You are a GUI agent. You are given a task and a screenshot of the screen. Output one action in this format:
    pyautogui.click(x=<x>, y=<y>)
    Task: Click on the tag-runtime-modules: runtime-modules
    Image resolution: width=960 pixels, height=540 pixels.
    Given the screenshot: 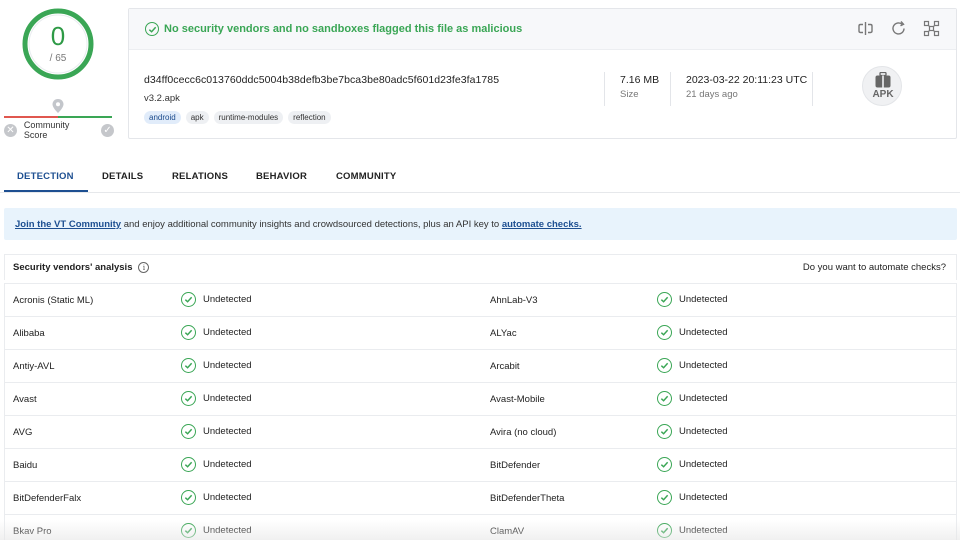 What is the action you would take?
    pyautogui.click(x=248, y=117)
    